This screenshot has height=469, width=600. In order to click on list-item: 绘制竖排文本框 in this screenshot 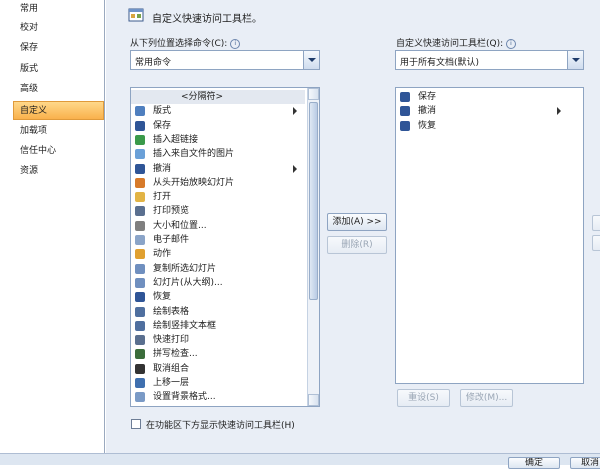, I will do `click(218, 326)`.